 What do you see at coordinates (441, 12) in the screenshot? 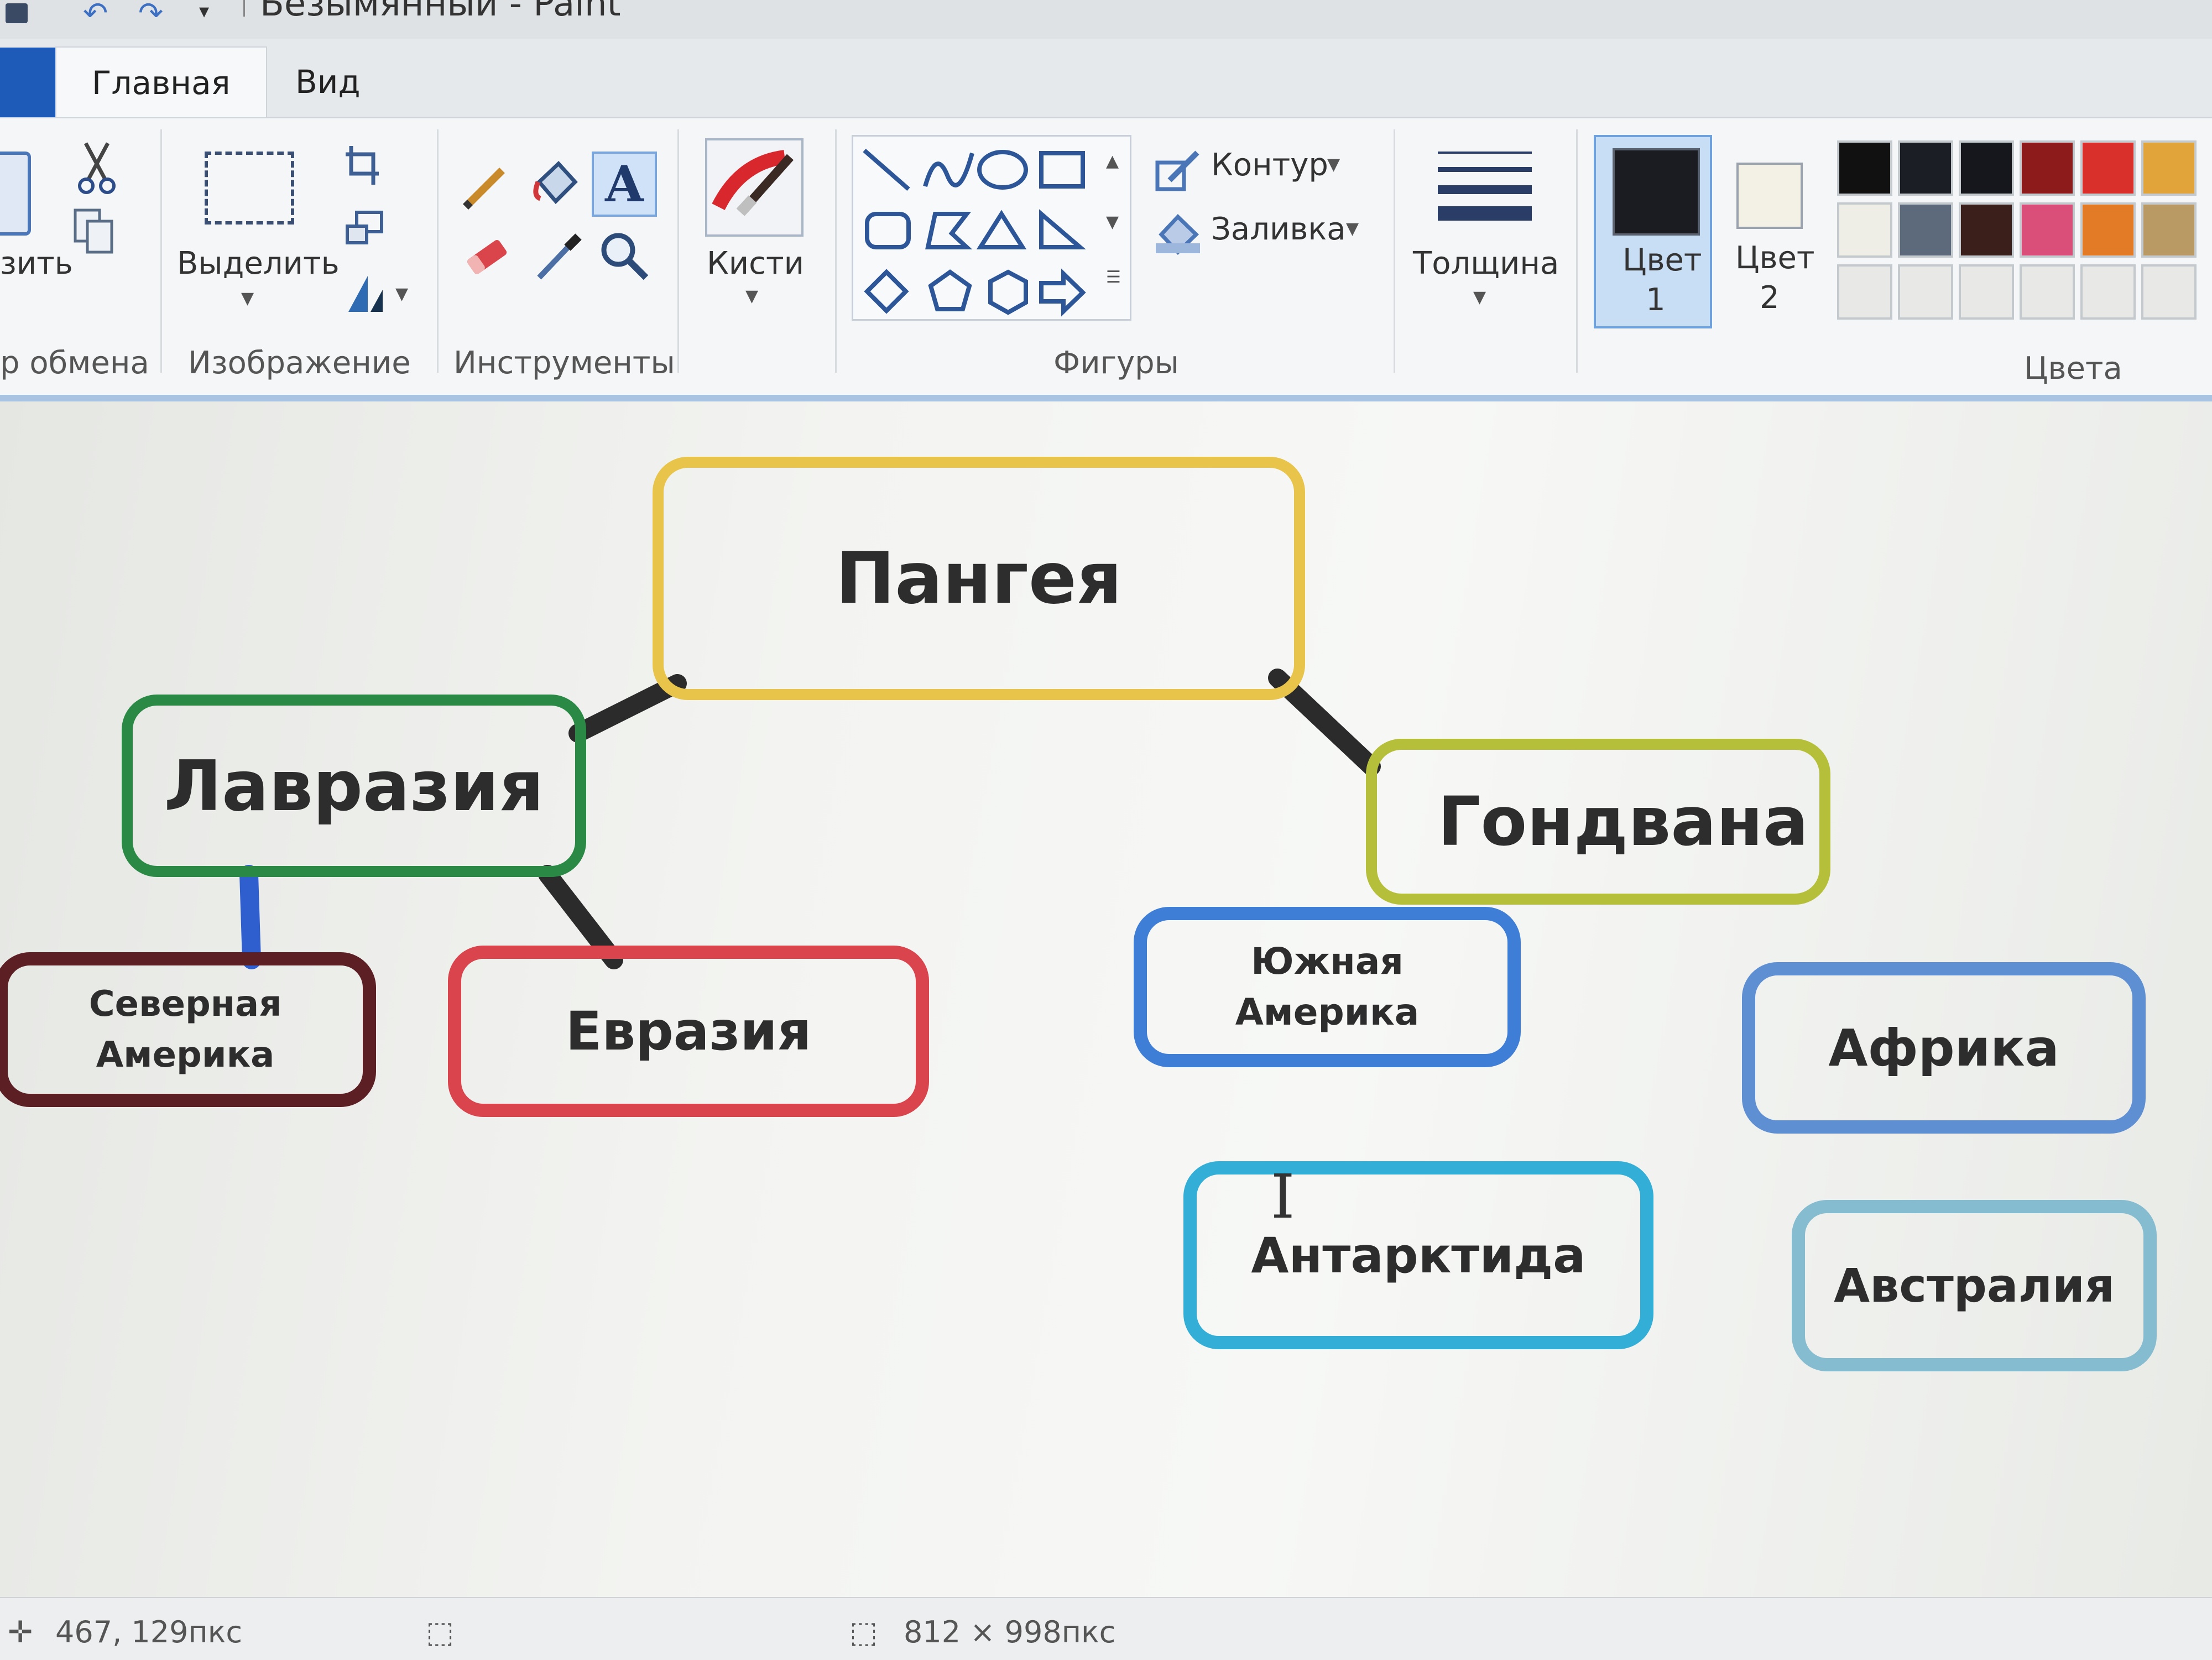
I see `window-title: Безымянный - Paint` at bounding box center [441, 12].